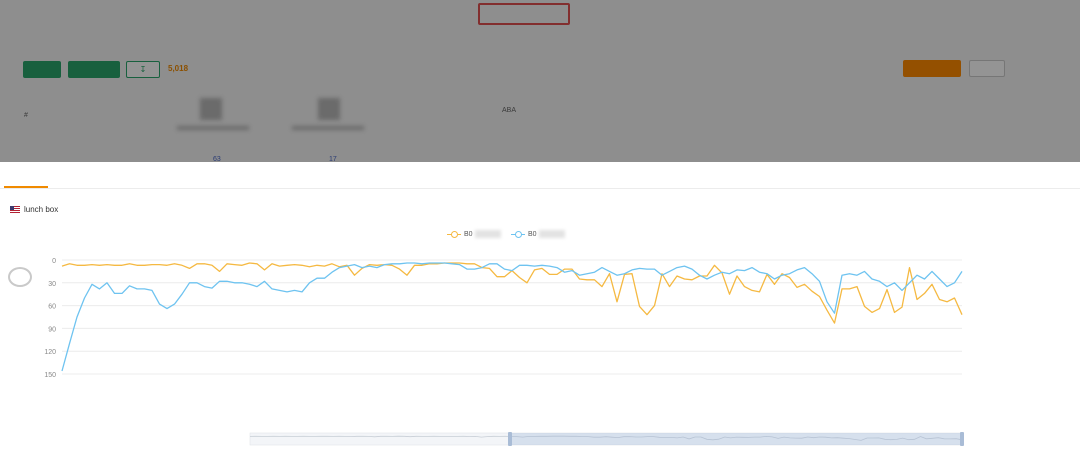 This screenshot has width=1080, height=465. Describe the element at coordinates (41, 209) in the screenshot. I see `keyword-value: lunch box` at that location.